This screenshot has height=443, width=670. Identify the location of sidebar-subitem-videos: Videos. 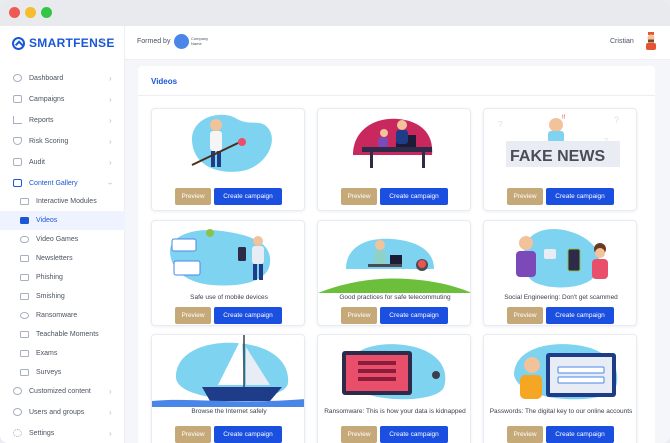
(62, 220).